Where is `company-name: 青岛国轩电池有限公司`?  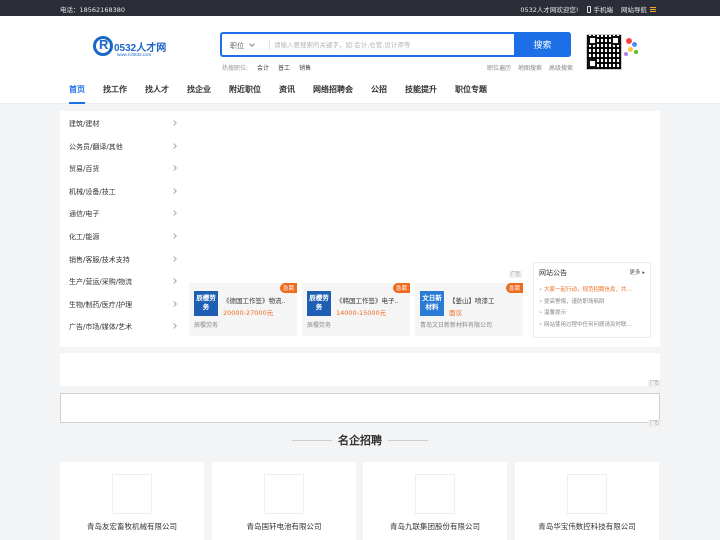 company-name: 青岛国轩电池有限公司 is located at coordinates (284, 526).